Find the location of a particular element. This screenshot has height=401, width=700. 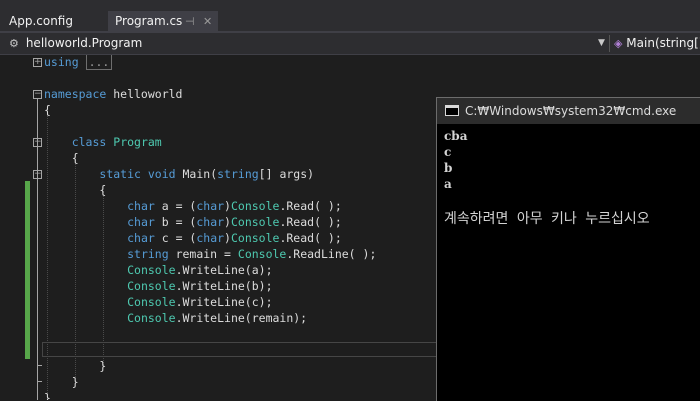

member-dropdown-label: Main(string[] is located at coordinates (663, 43).